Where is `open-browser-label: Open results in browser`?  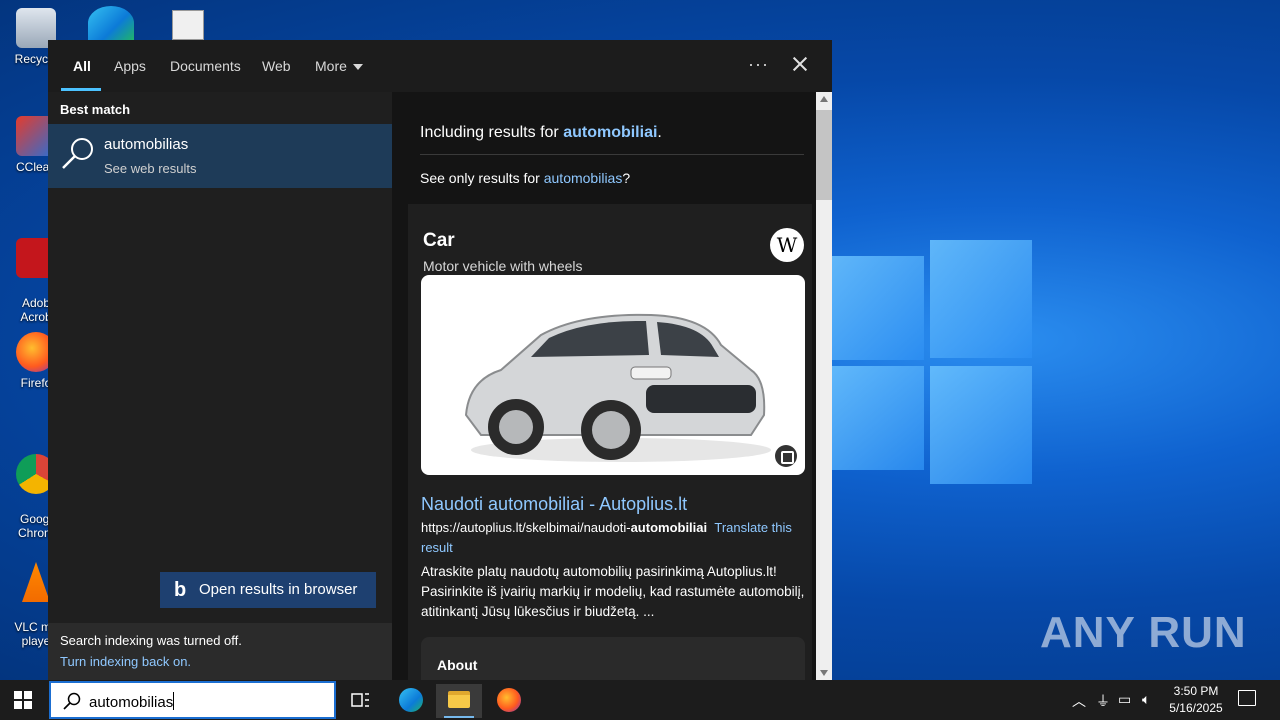
open-browser-label: Open results in browser is located at coordinates (278, 589).